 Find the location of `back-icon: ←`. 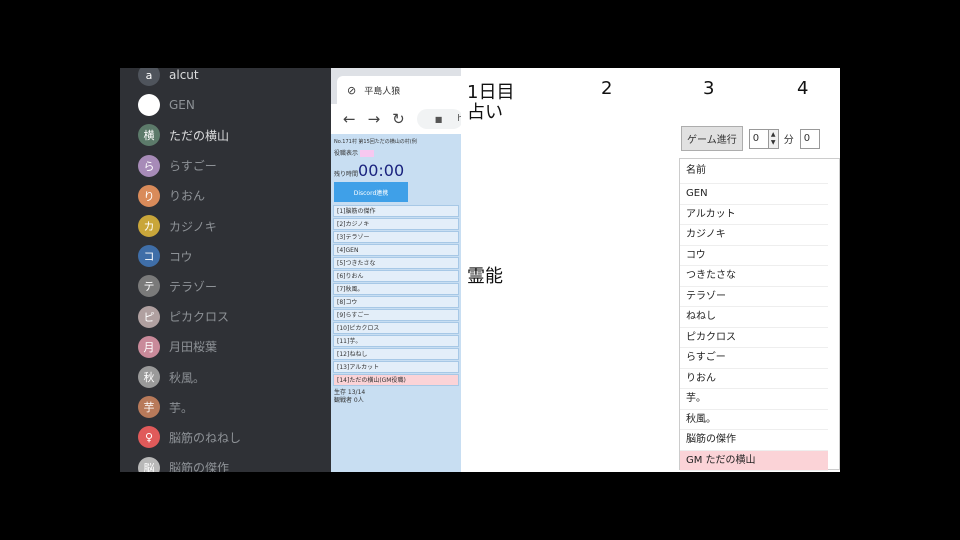

back-icon: ← is located at coordinates (349, 119).